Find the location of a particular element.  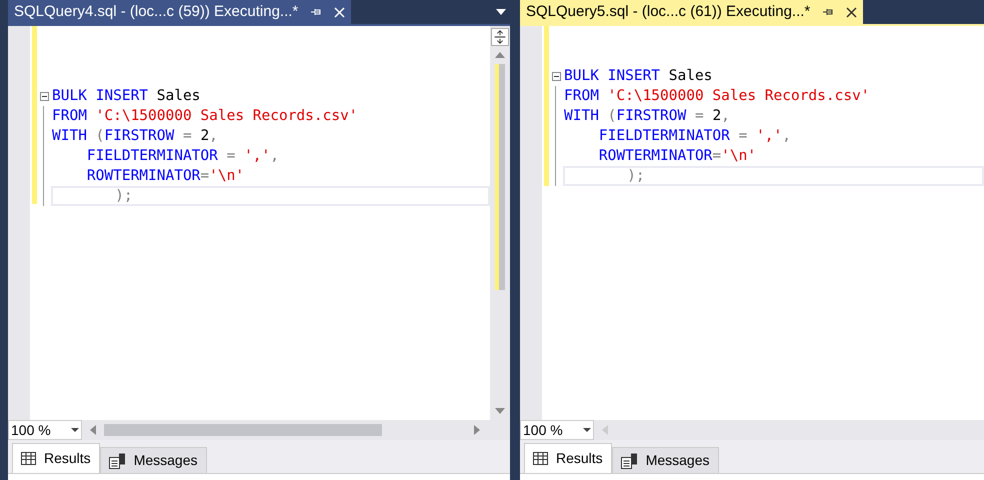

document-tab: SQLQuery5.sql - (loc...c (61)) Executing...* is located at coordinates (692, 12).